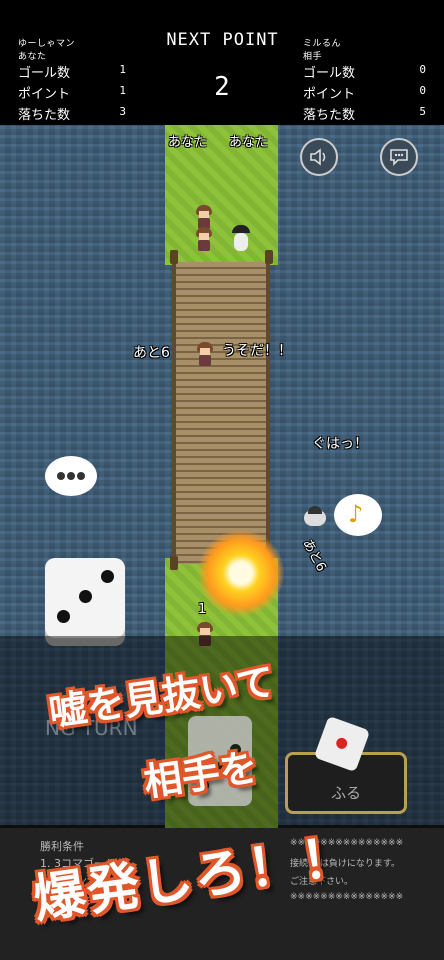  I want to click on rope-bridge, so click(221, 413).